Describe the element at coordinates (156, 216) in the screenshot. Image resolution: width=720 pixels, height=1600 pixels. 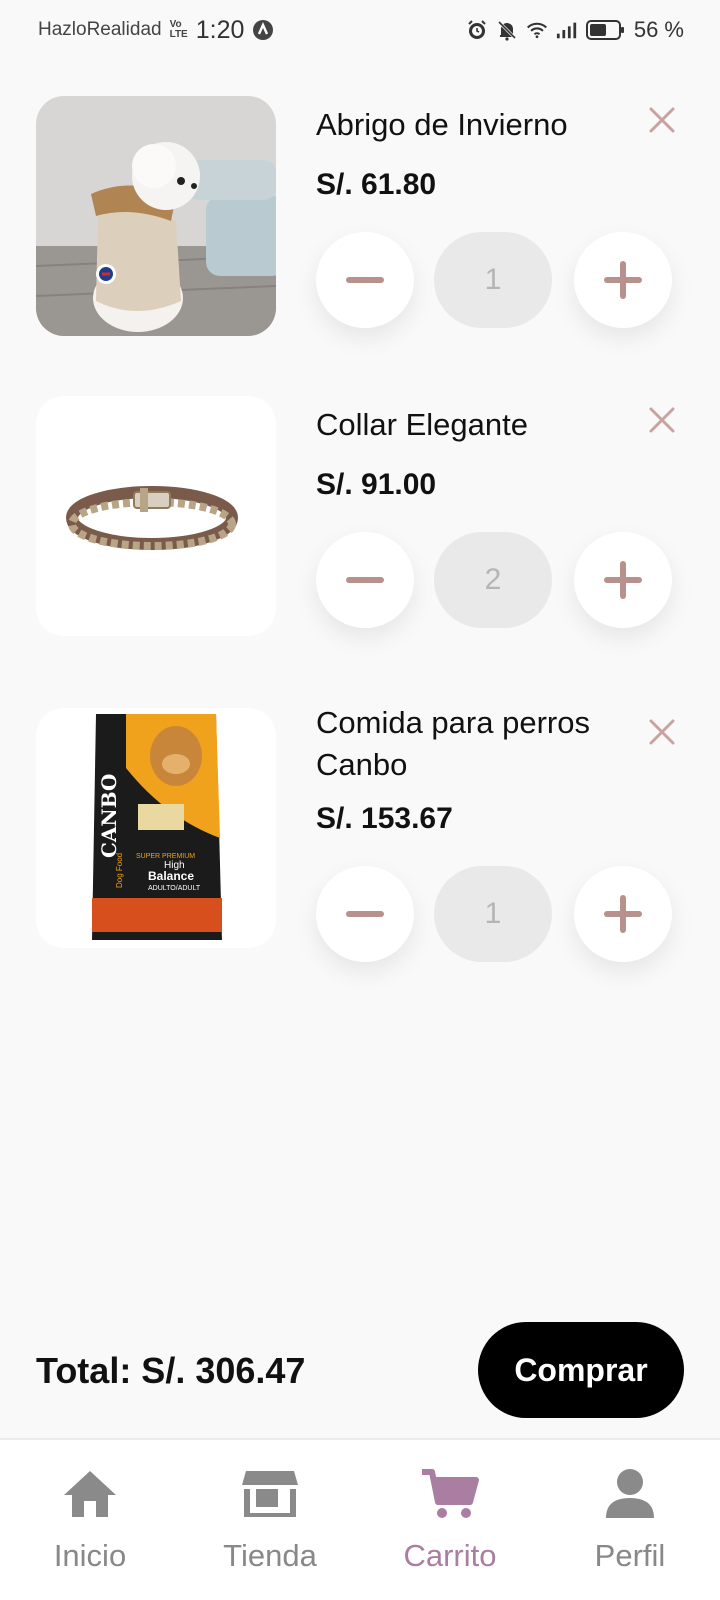
I see `product-image-coat` at that location.